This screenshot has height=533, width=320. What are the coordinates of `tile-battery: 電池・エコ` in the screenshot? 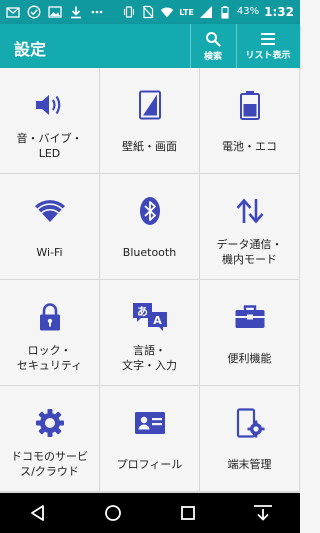 It's located at (249, 120).